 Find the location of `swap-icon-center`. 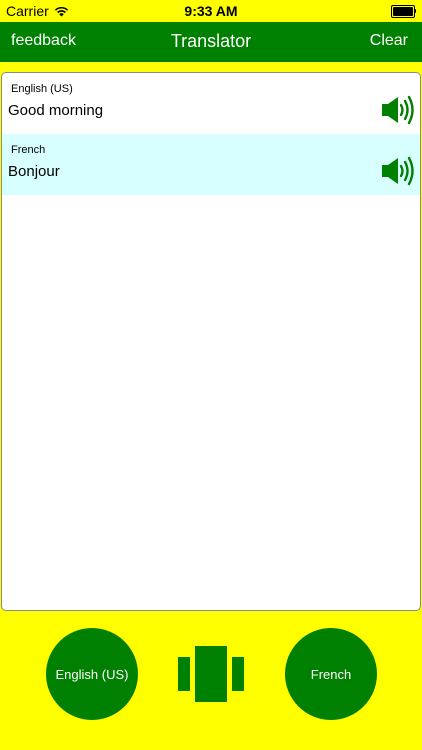

swap-icon-center is located at coordinates (211, 674).